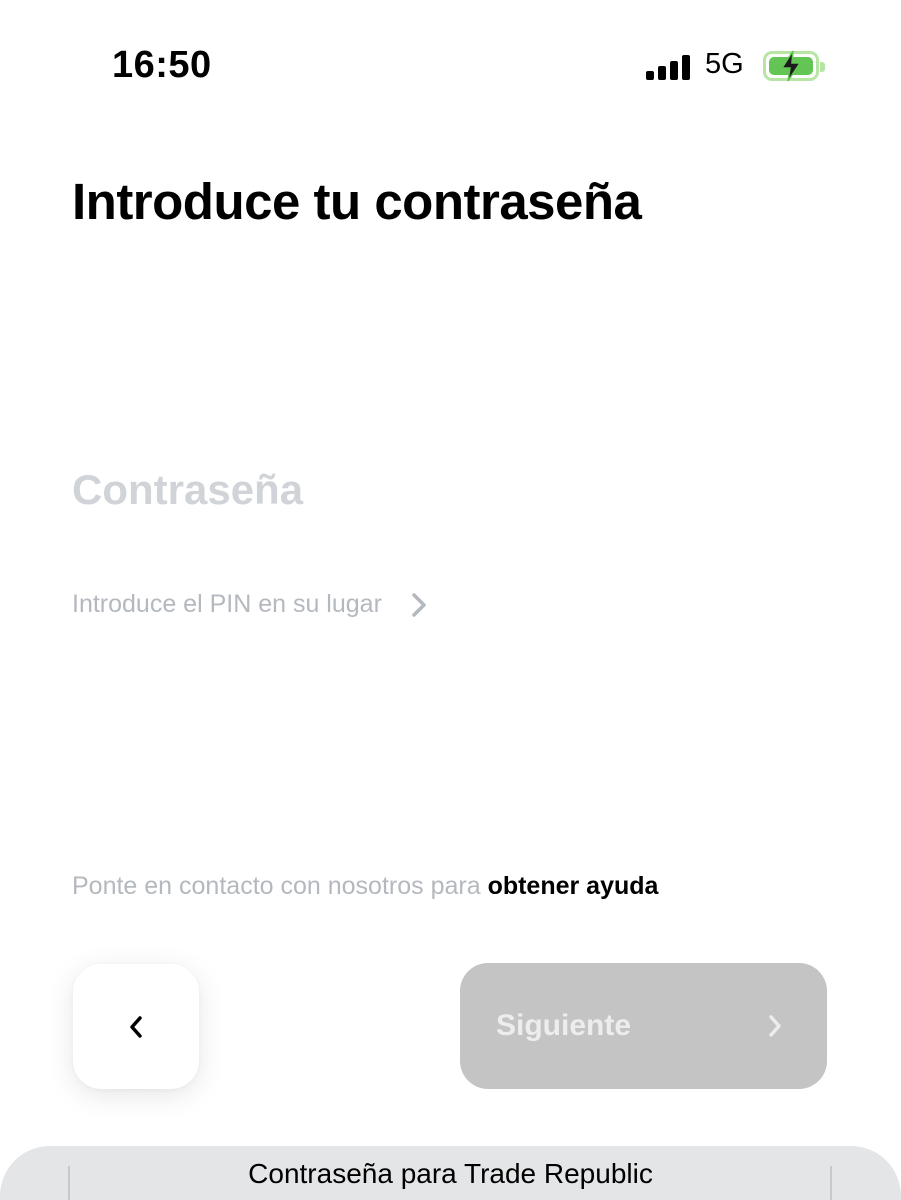  I want to click on next-button: Siguiente, so click(643, 1026).